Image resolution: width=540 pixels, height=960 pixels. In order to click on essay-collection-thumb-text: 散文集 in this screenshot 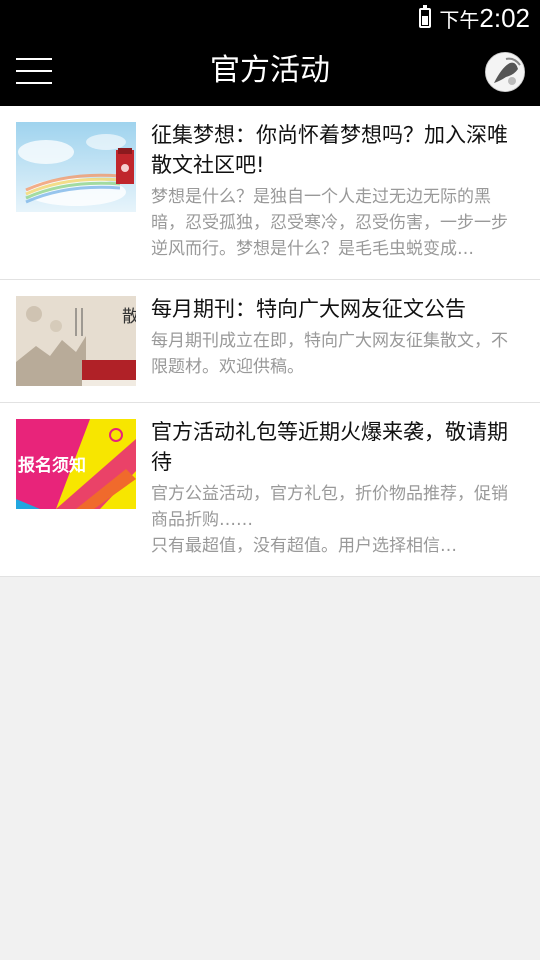, I will do `click(129, 317)`.